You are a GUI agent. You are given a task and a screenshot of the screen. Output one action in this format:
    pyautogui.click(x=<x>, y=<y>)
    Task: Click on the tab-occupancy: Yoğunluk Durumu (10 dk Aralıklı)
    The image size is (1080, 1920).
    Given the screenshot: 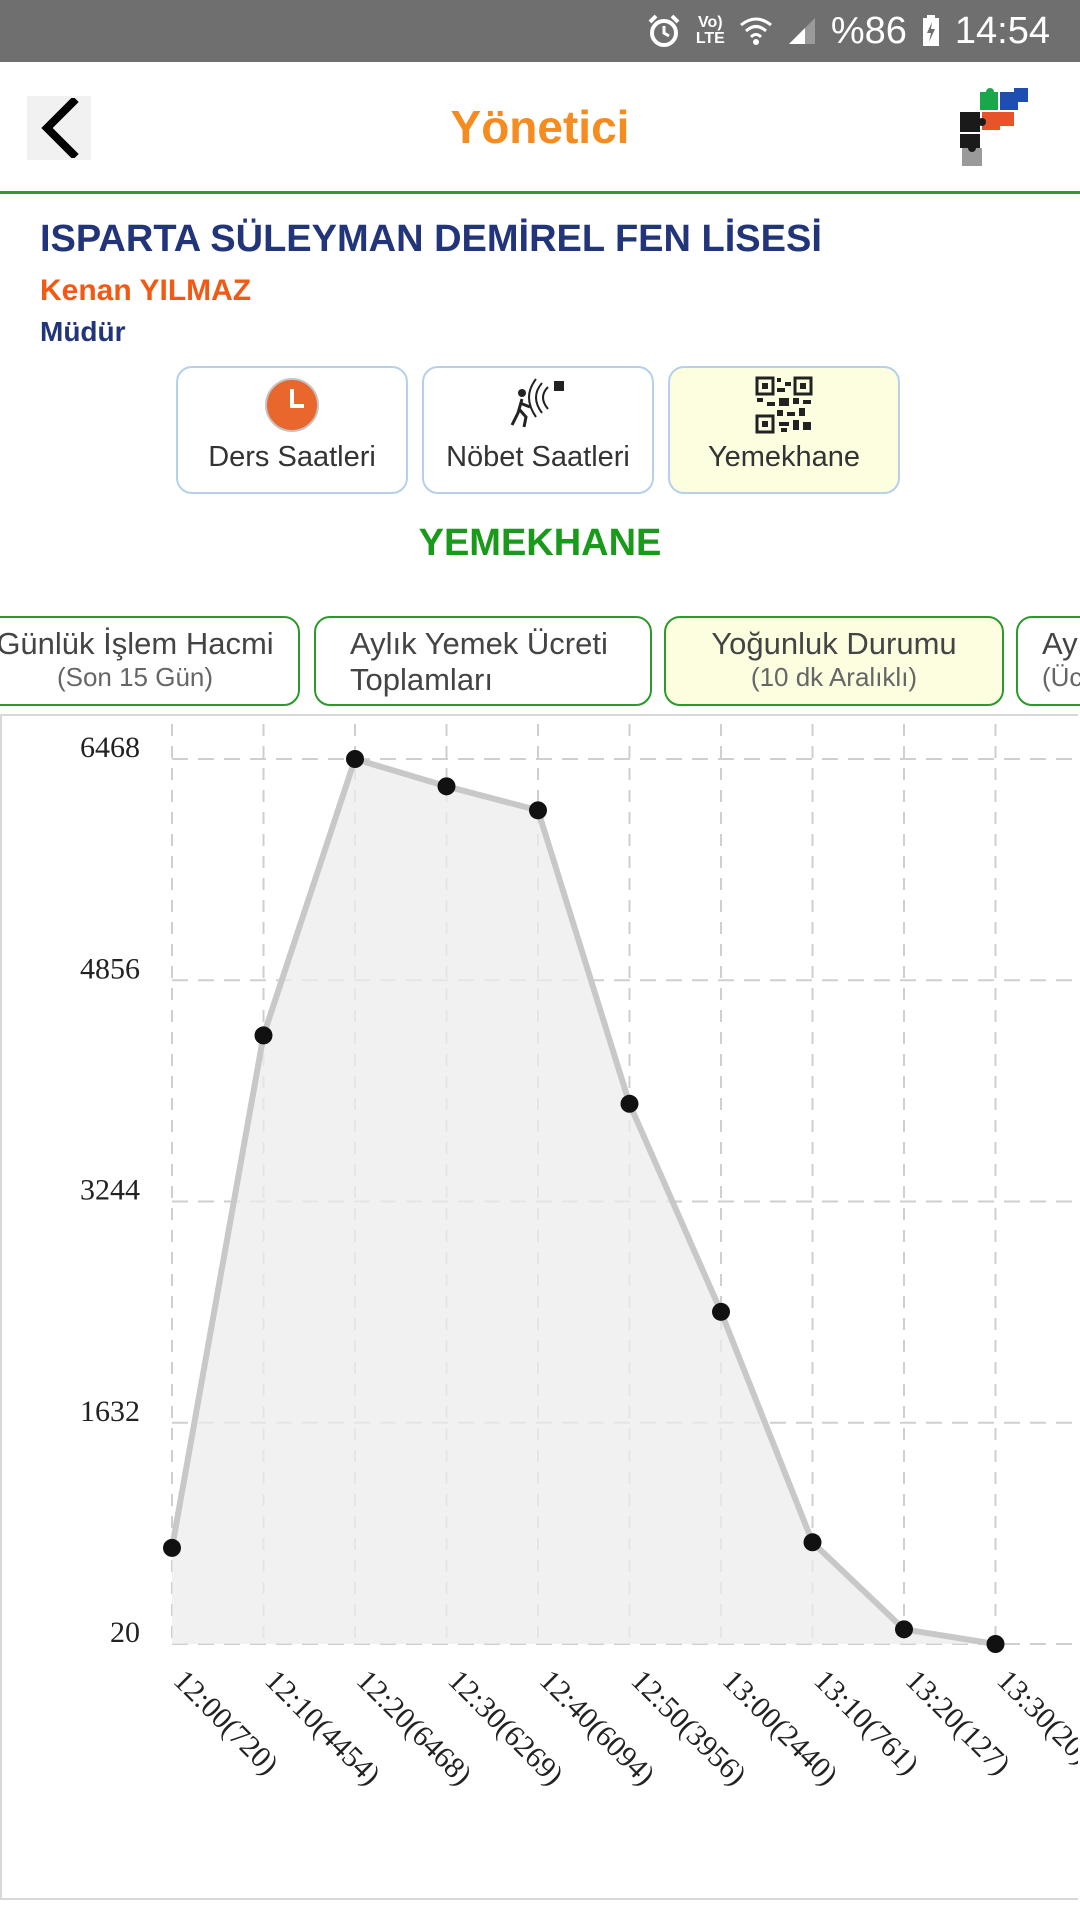 What is the action you would take?
    pyautogui.click(x=834, y=661)
    